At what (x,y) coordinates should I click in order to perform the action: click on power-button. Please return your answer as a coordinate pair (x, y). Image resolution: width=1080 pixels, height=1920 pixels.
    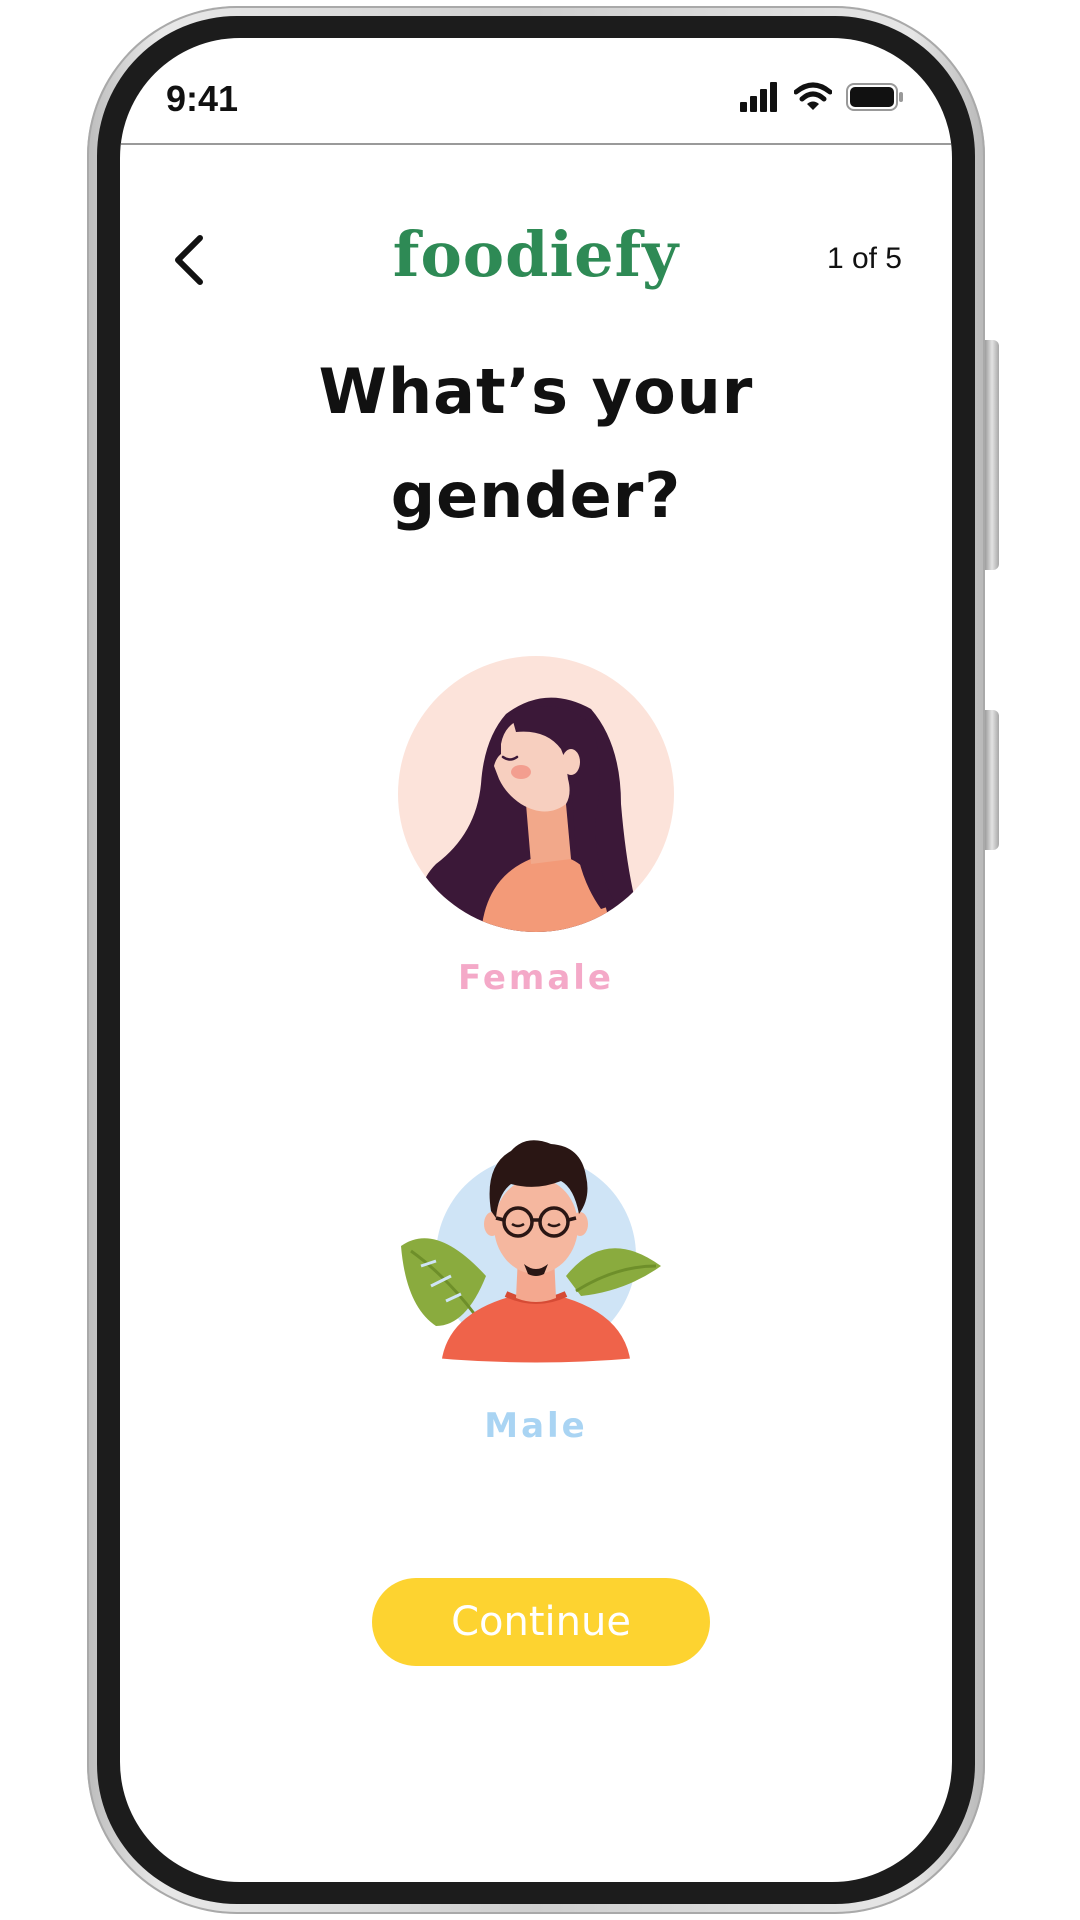
    Looking at the image, I should click on (992, 780).